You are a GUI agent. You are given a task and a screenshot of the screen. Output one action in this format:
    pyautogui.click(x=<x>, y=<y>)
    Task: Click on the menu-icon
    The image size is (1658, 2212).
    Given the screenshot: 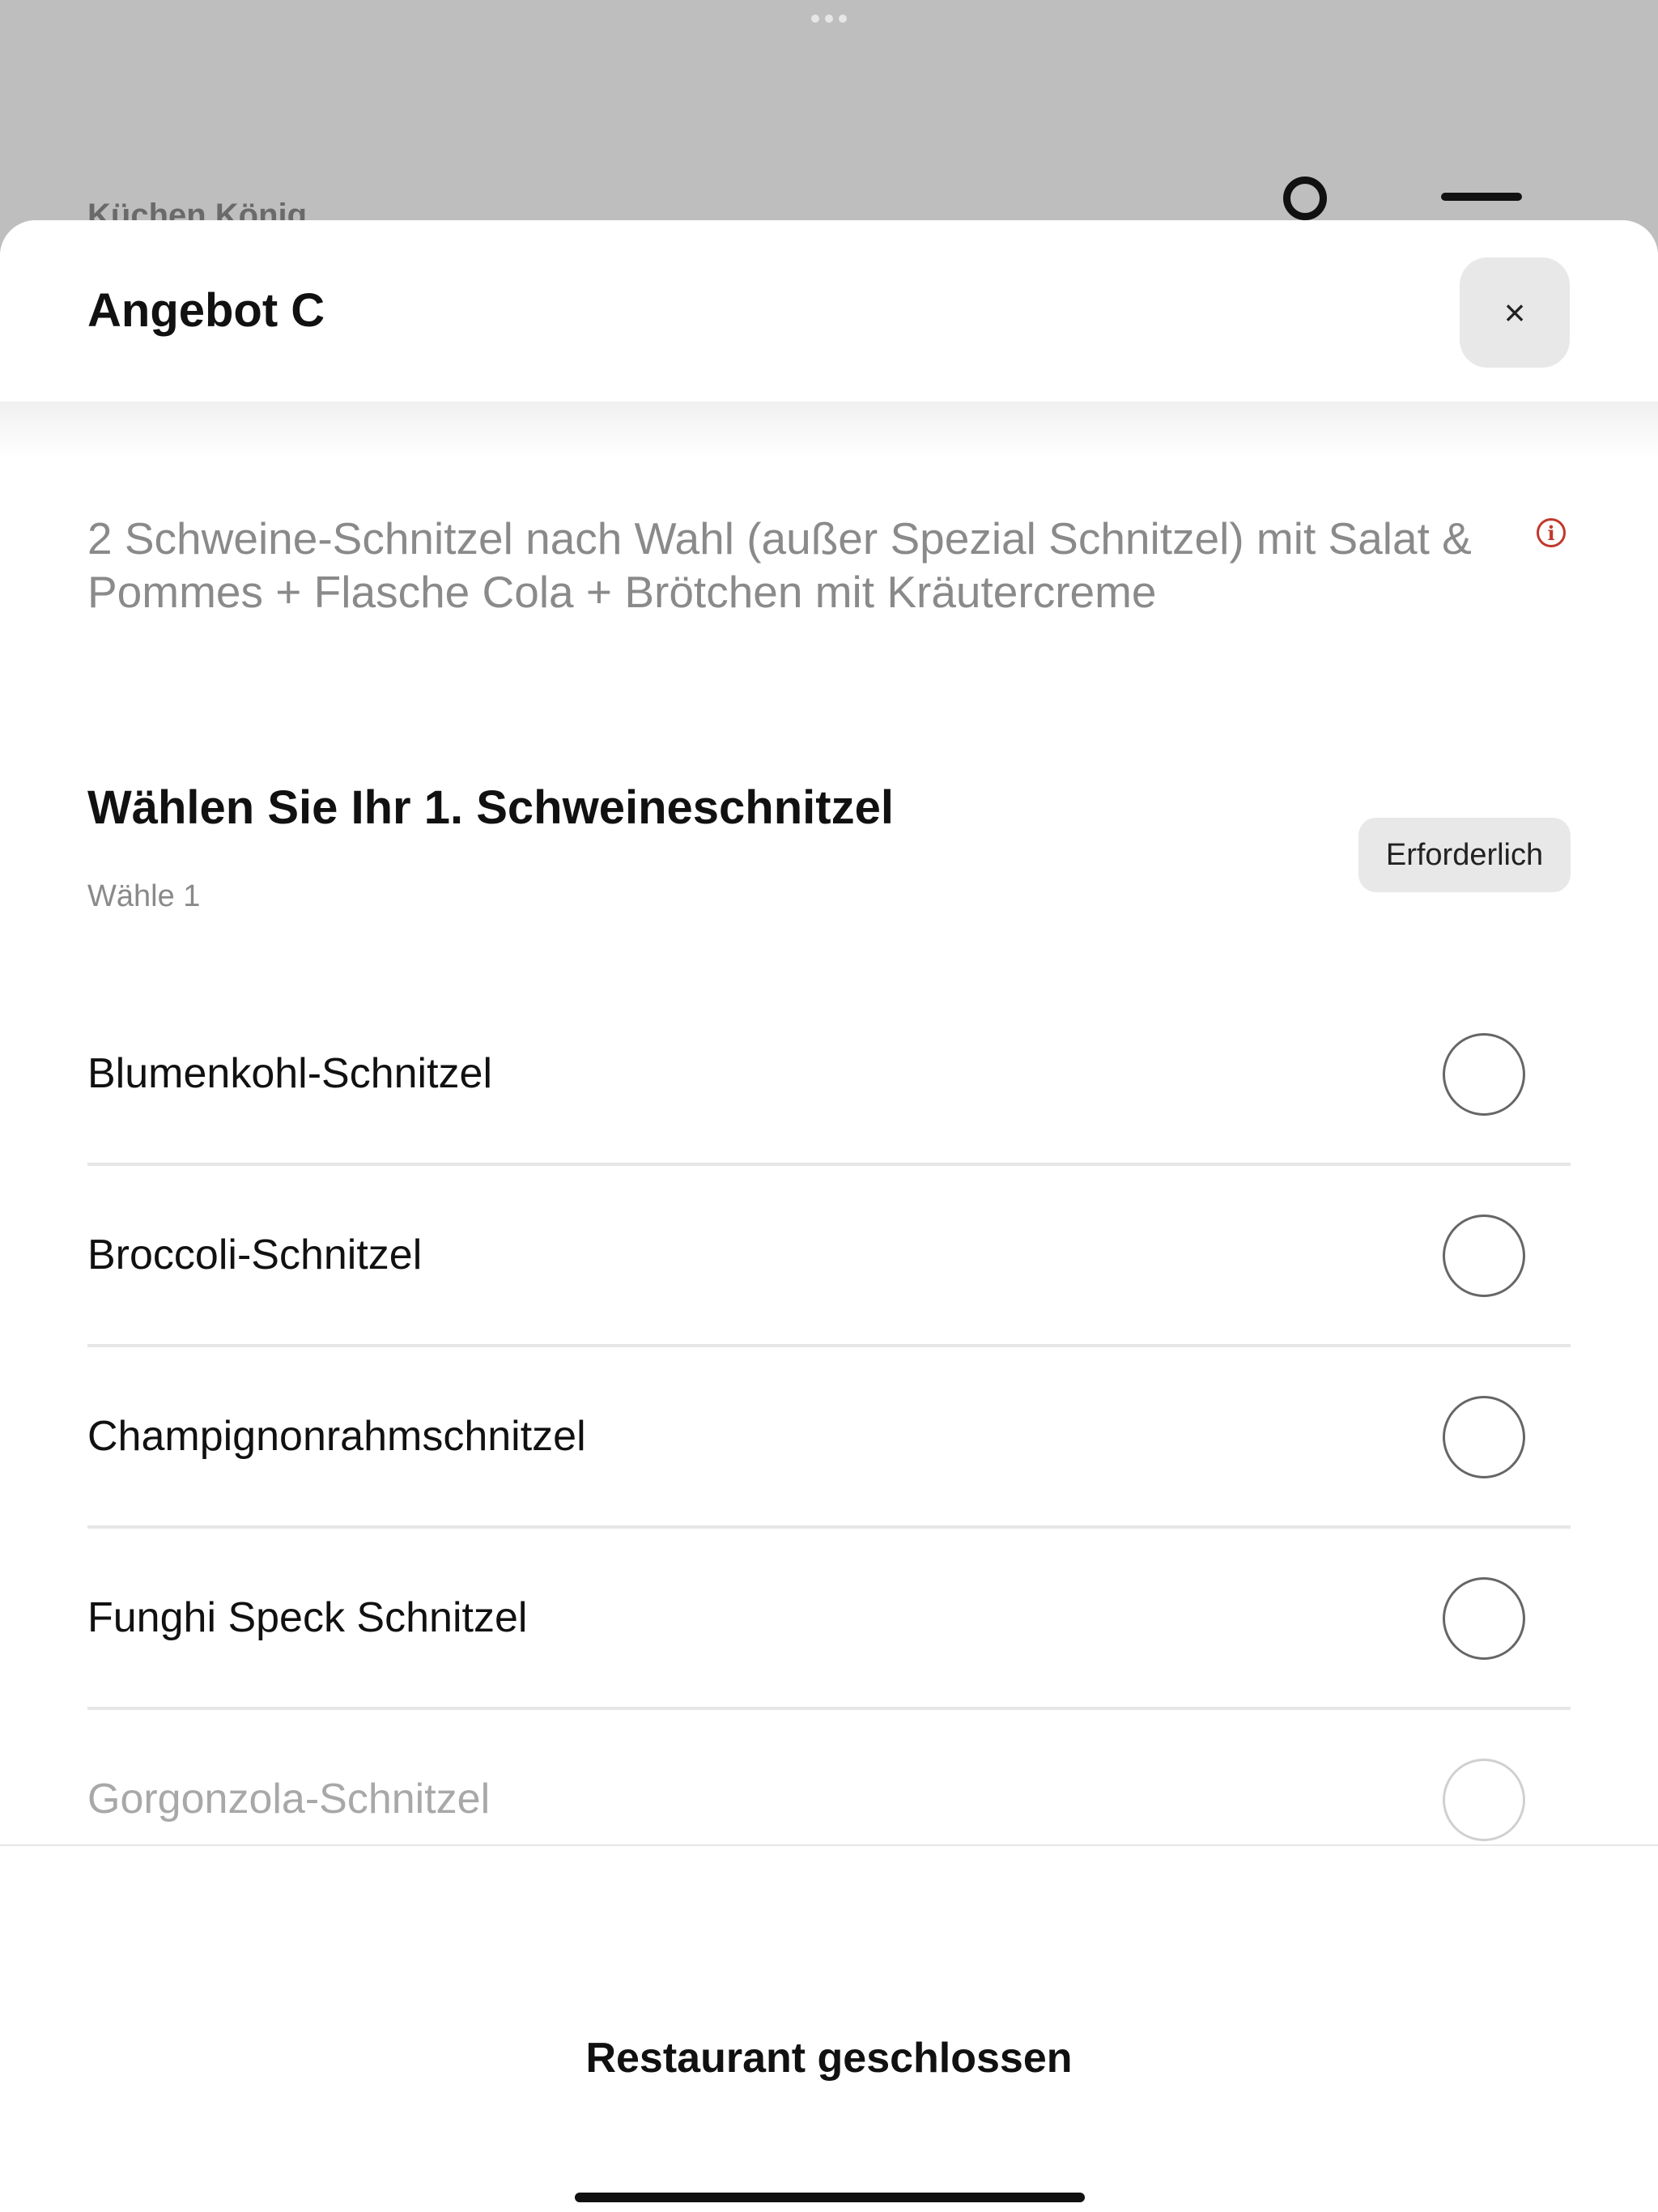 What is the action you would take?
    pyautogui.click(x=1481, y=197)
    